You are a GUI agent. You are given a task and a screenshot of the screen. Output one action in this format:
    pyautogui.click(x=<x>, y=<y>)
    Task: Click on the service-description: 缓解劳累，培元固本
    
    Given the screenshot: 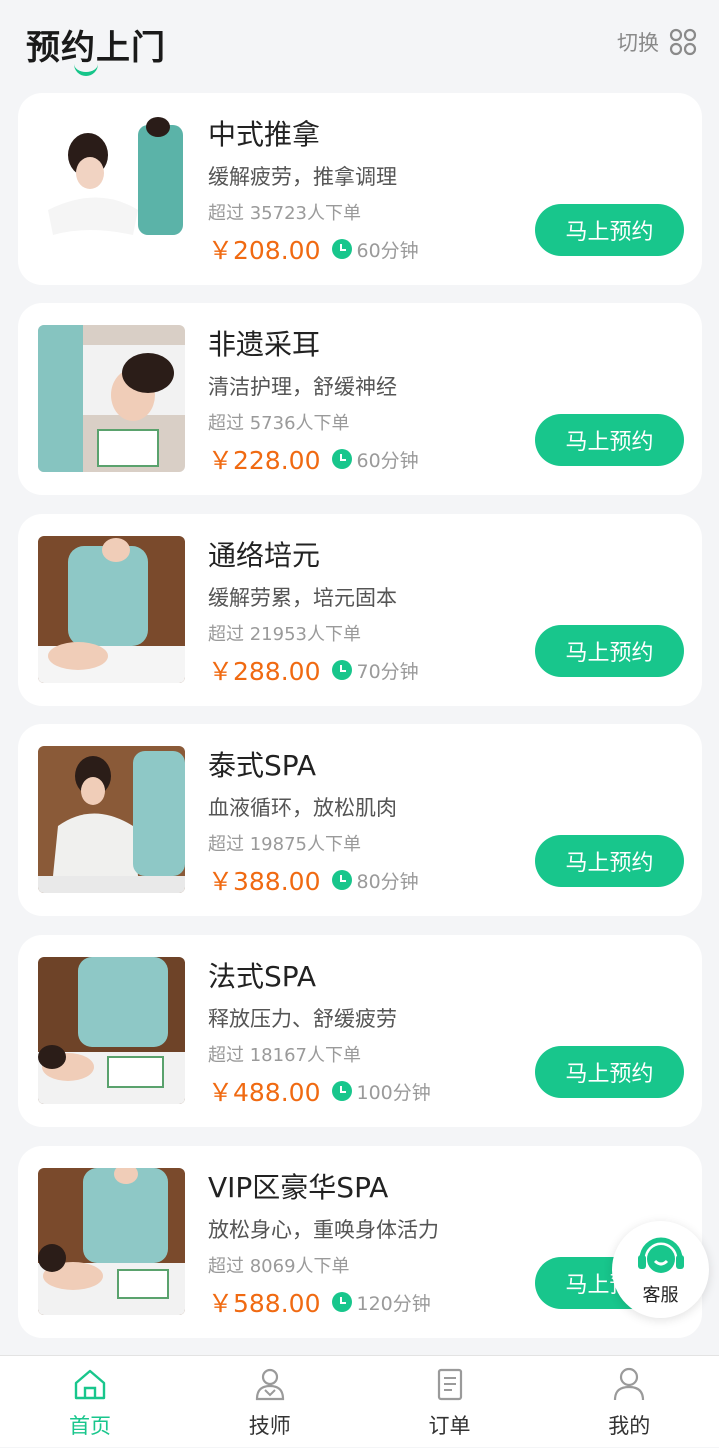 What is the action you would take?
    pyautogui.click(x=302, y=598)
    